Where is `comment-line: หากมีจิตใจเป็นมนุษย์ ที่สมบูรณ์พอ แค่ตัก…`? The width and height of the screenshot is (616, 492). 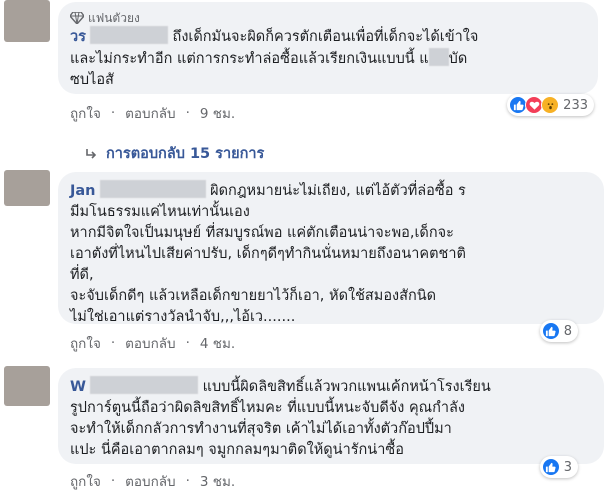 comment-line: หากมีจิตใจเป็นมนุษย์ ที่สมบูรณ์พอ แค่ตัก… is located at coordinates (262, 233).